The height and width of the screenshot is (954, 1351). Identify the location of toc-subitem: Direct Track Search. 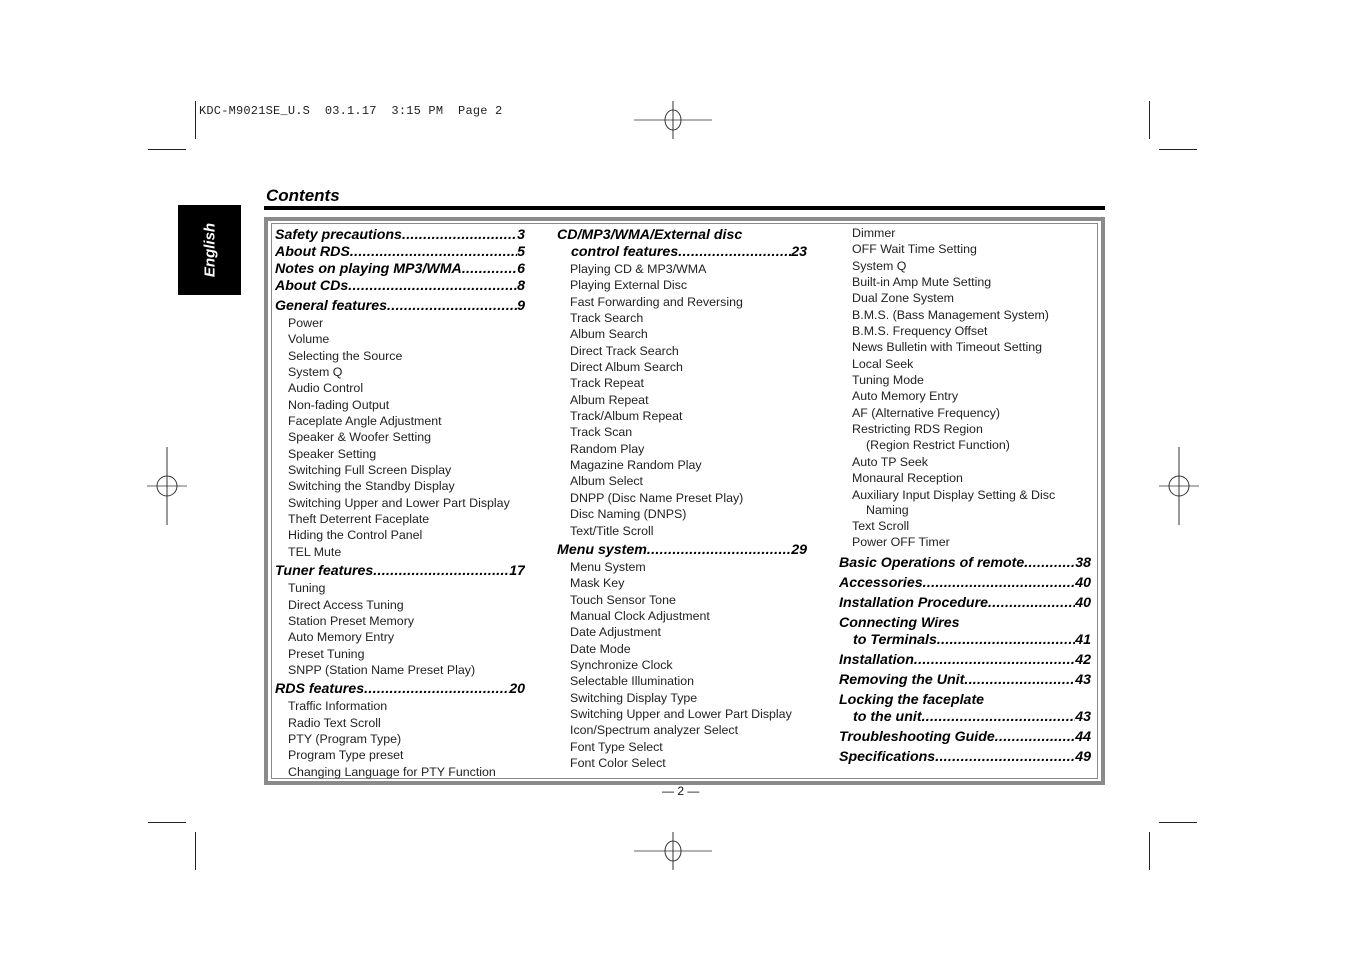
(682, 351).